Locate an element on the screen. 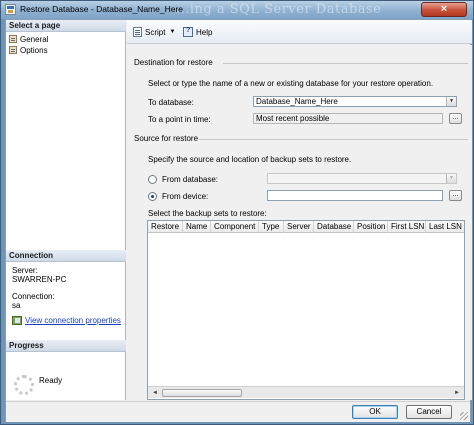  to-database-combo: Database_Name_Here ▼ is located at coordinates (355, 101).